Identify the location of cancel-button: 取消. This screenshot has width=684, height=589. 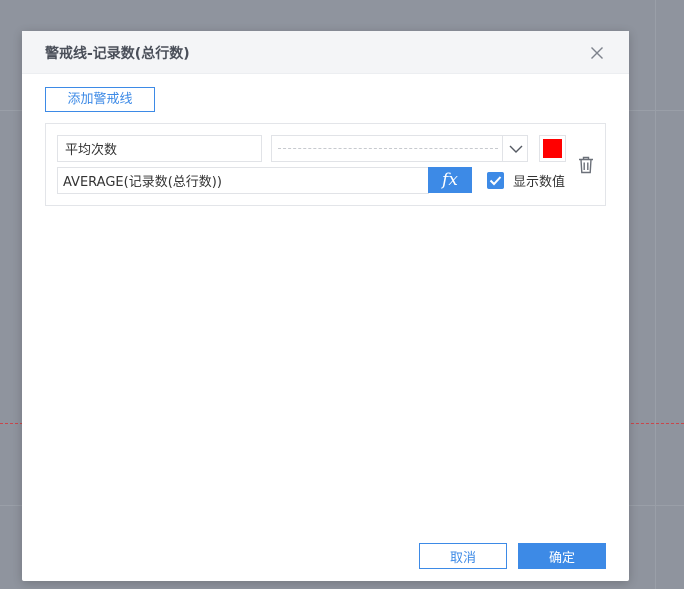
(463, 556).